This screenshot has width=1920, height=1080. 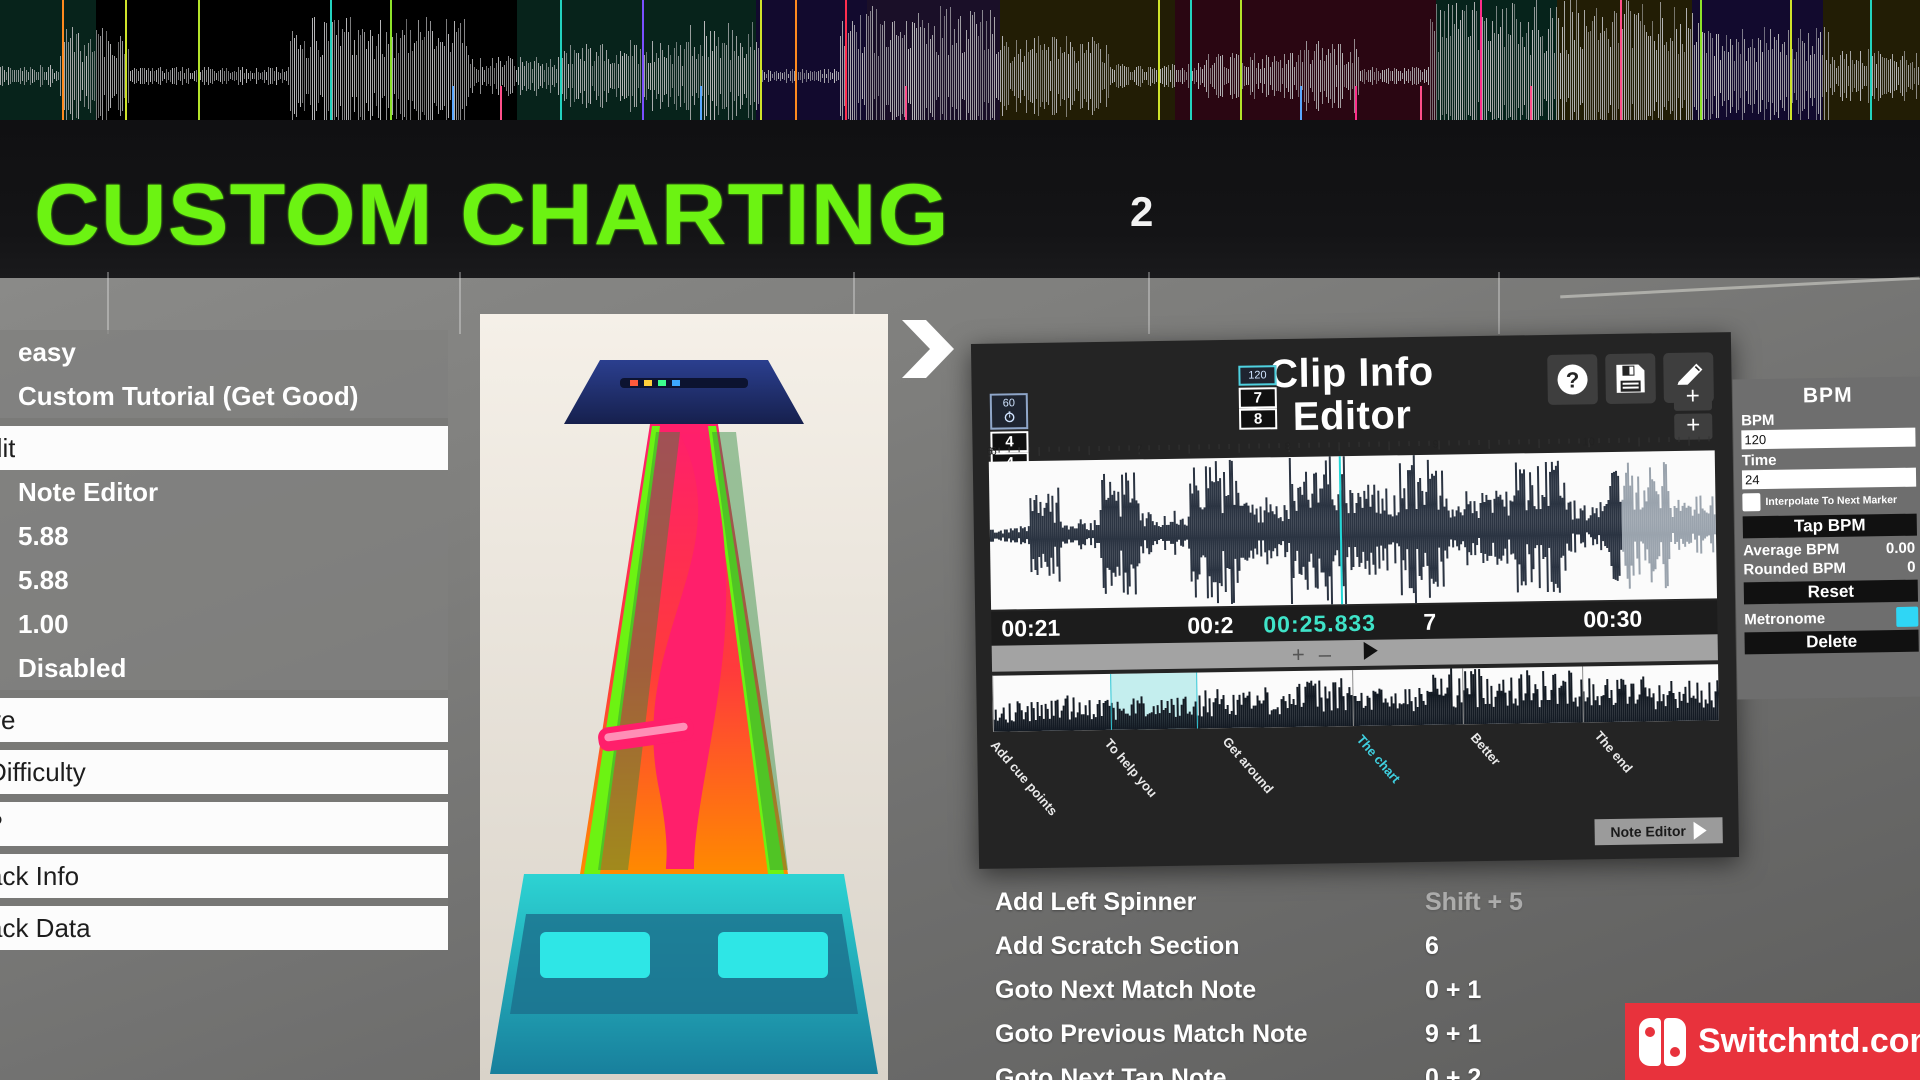 What do you see at coordinates (1453, 1071) in the screenshot?
I see `keybinding-key: 0 + 2` at bounding box center [1453, 1071].